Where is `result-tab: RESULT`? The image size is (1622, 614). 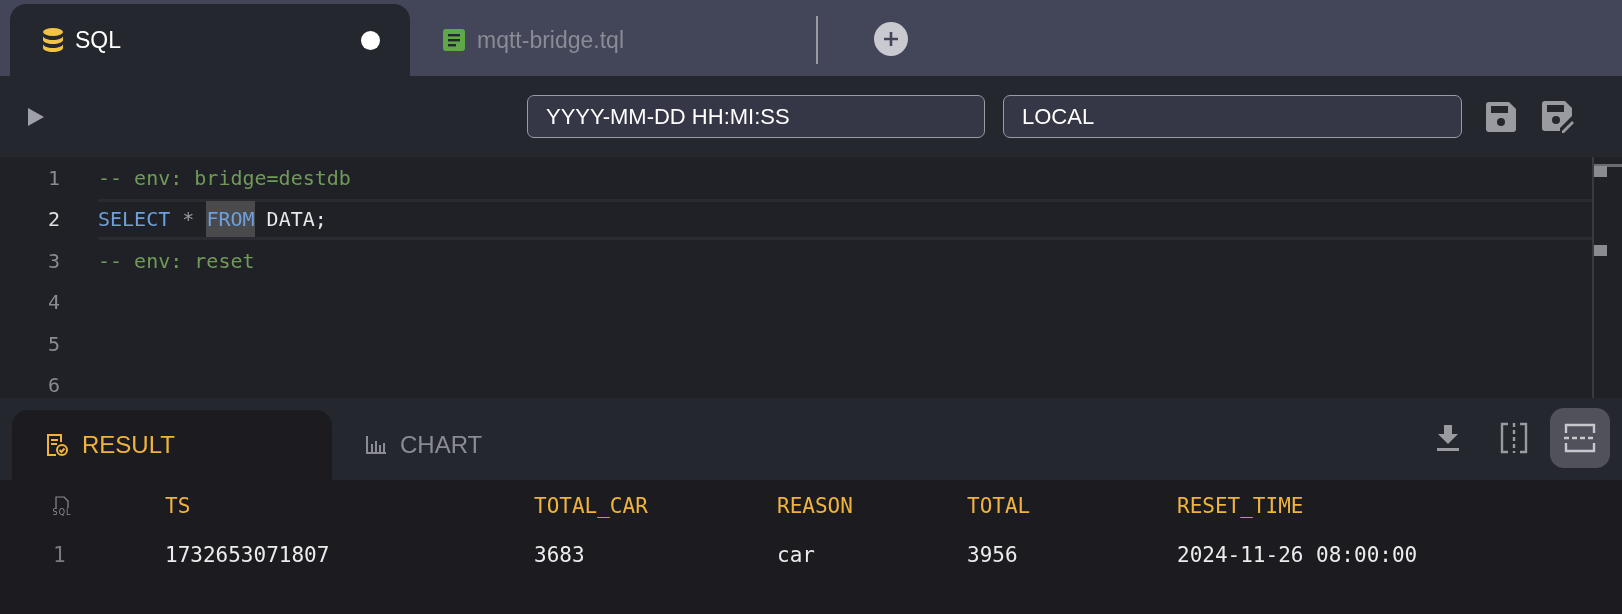 result-tab: RESULT is located at coordinates (172, 445).